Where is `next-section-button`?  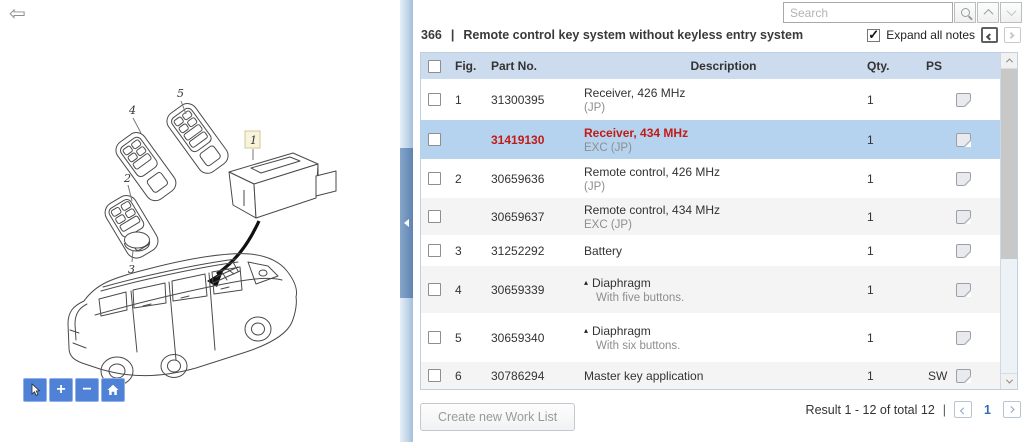
next-section-button is located at coordinates (1012, 35).